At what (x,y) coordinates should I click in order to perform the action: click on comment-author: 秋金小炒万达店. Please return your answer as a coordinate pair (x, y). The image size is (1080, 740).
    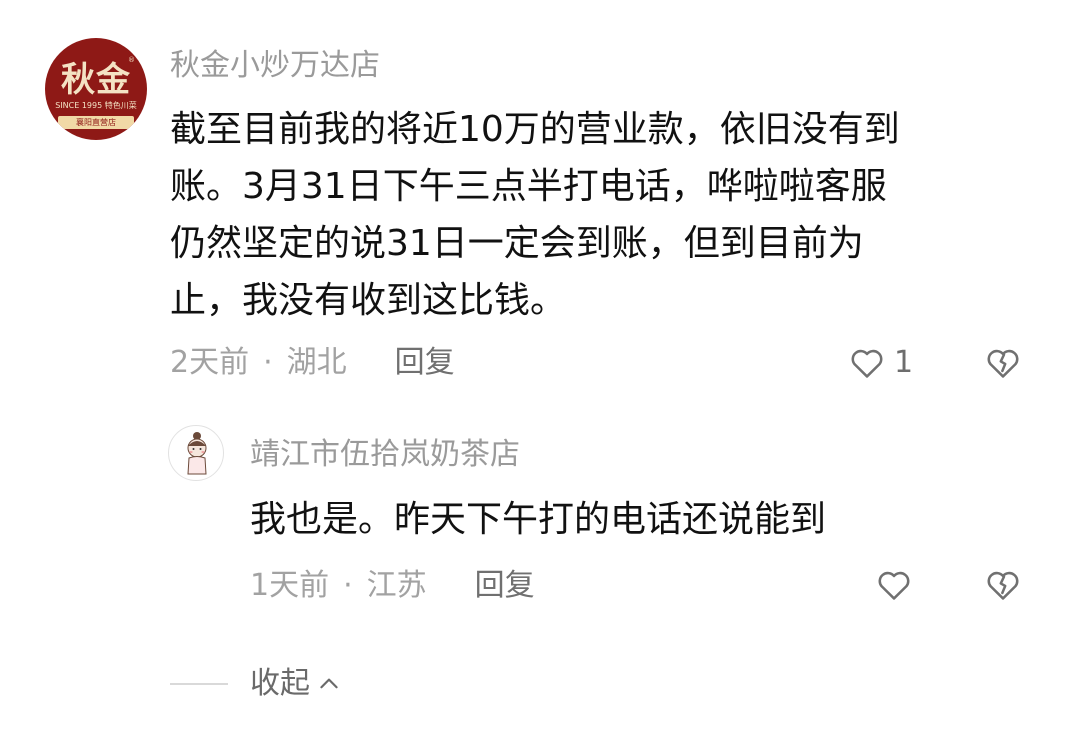
    Looking at the image, I should click on (275, 66).